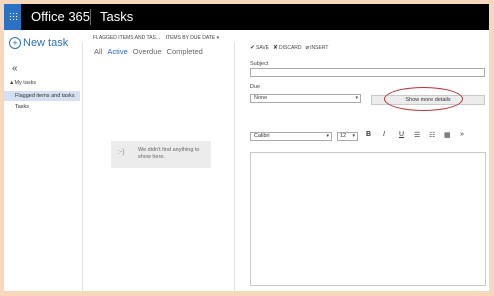 The height and width of the screenshot is (296, 494). Describe the element at coordinates (343, 136) in the screenshot. I see `font-size: 12` at that location.